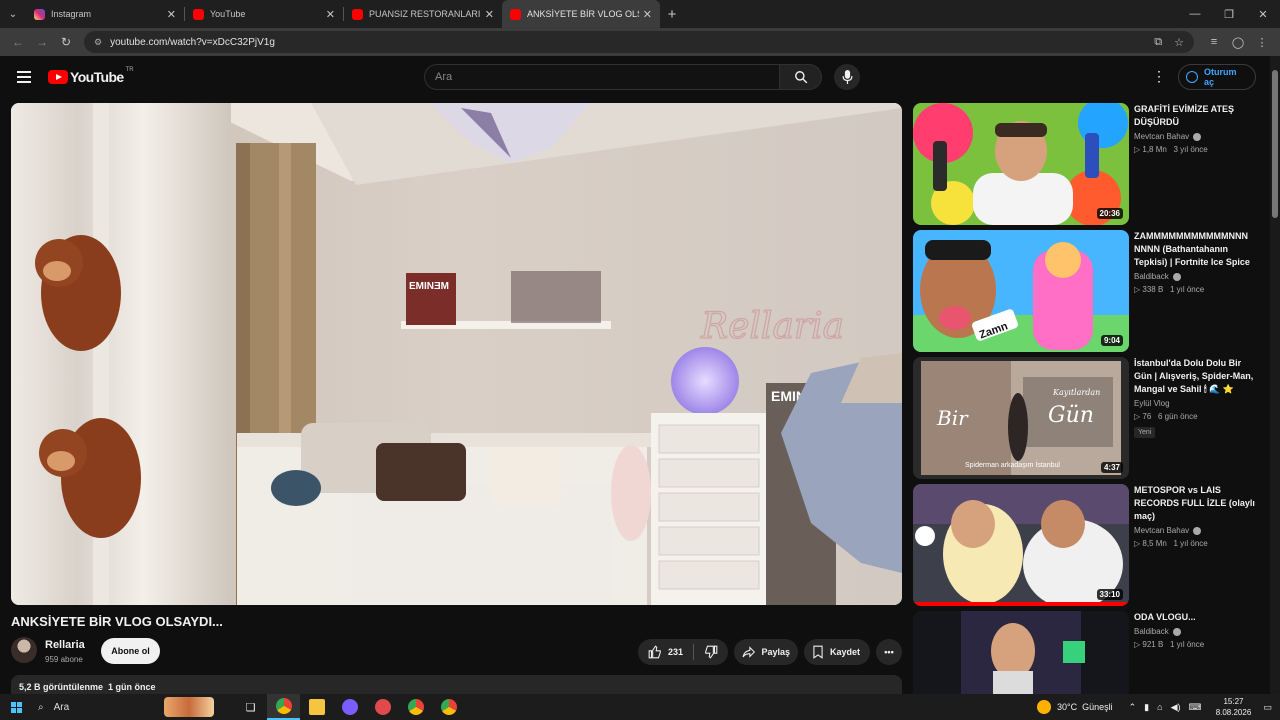 This screenshot has height=720, width=1280. What do you see at coordinates (24, 77) in the screenshot?
I see `guide-menu-icon` at bounding box center [24, 77].